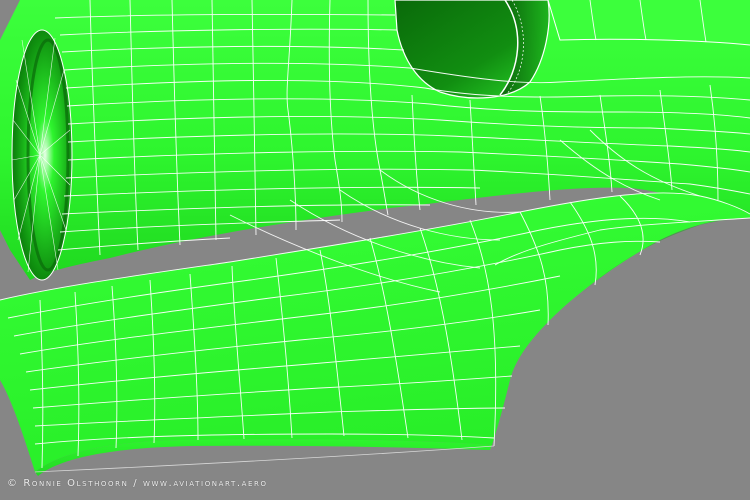  Describe the element at coordinates (649, 22) in the screenshot. I see `upper-panel` at that location.